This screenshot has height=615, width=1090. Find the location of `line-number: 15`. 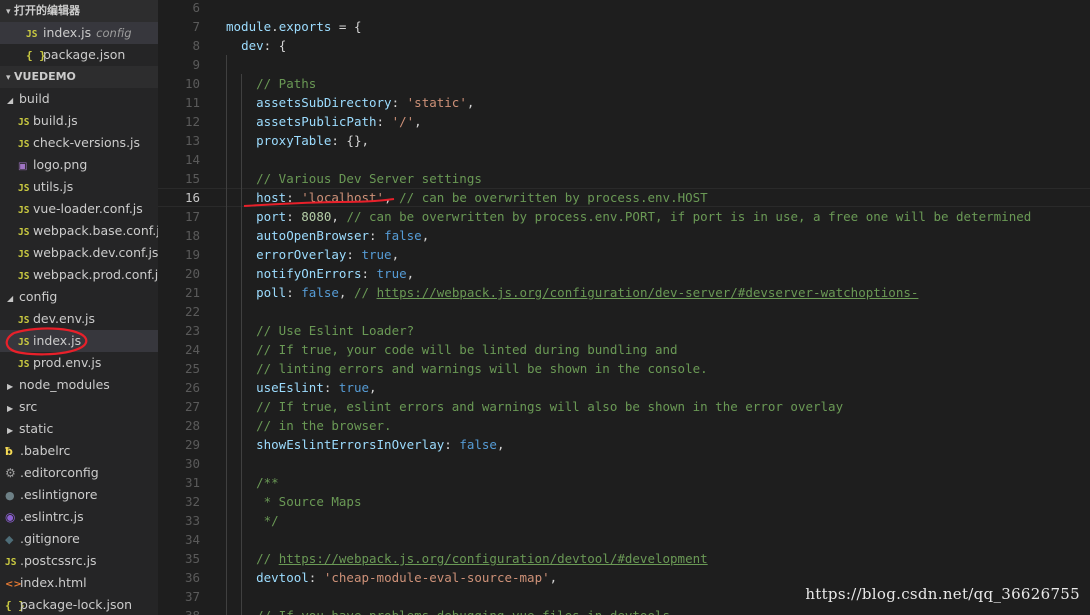

line-number: 15 is located at coordinates (192, 178).